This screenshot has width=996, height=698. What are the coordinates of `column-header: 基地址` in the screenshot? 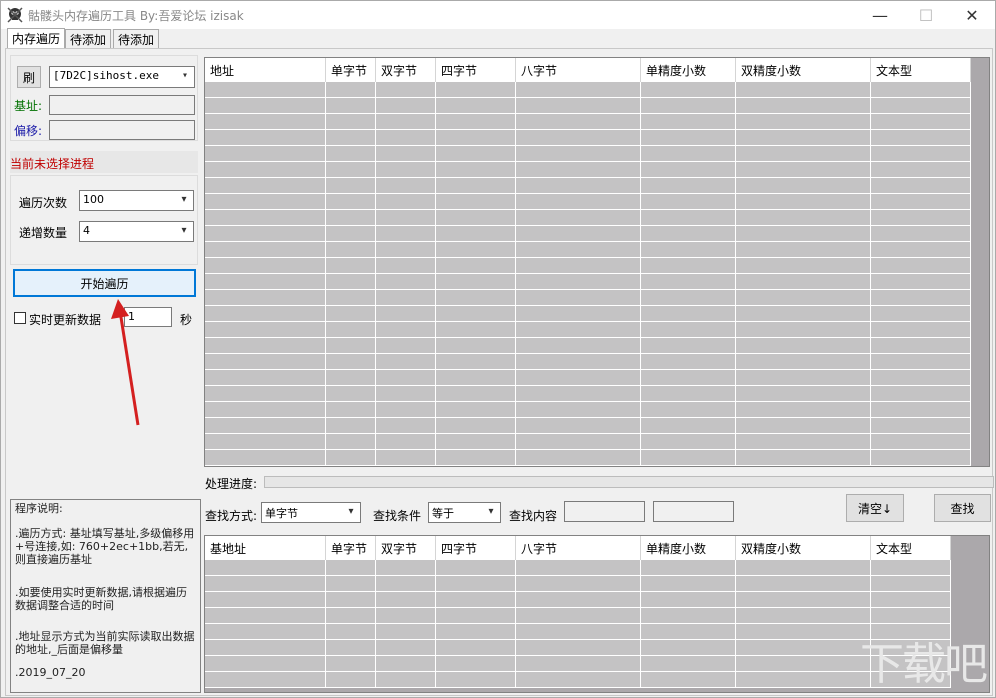 It's located at (265, 548).